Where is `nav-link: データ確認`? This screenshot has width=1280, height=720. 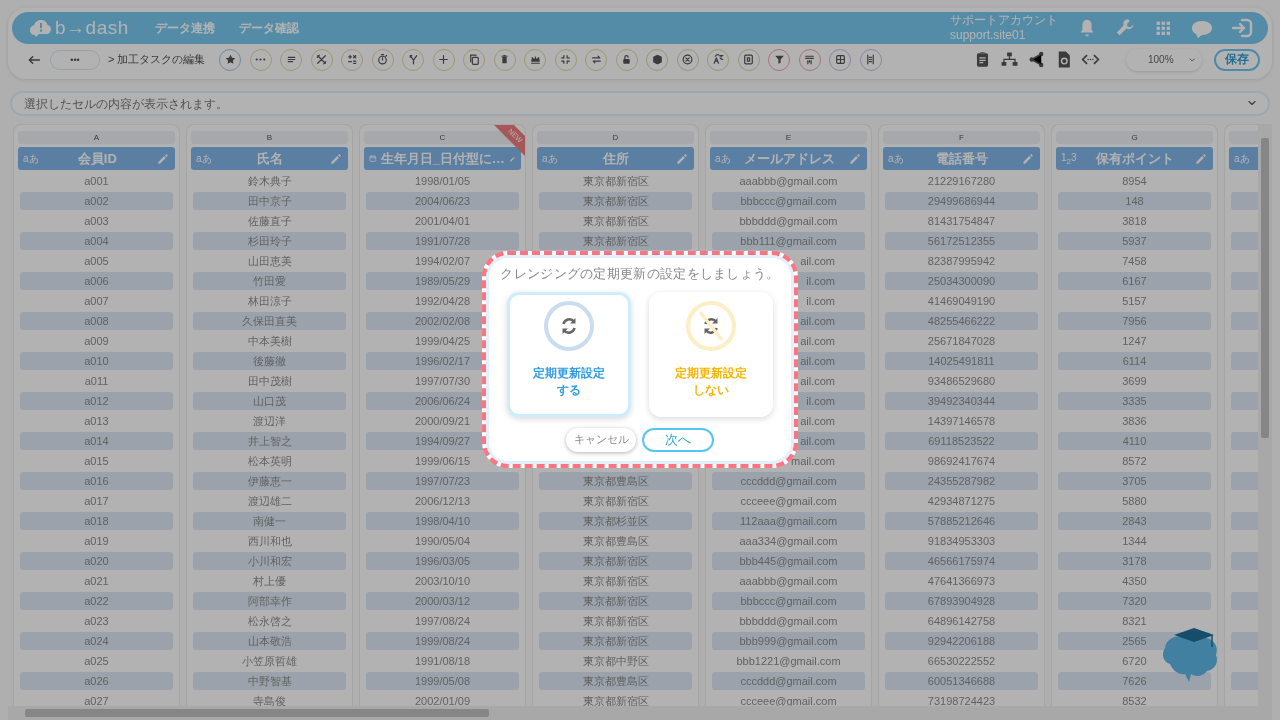
nav-link: データ確認 is located at coordinates (268, 28).